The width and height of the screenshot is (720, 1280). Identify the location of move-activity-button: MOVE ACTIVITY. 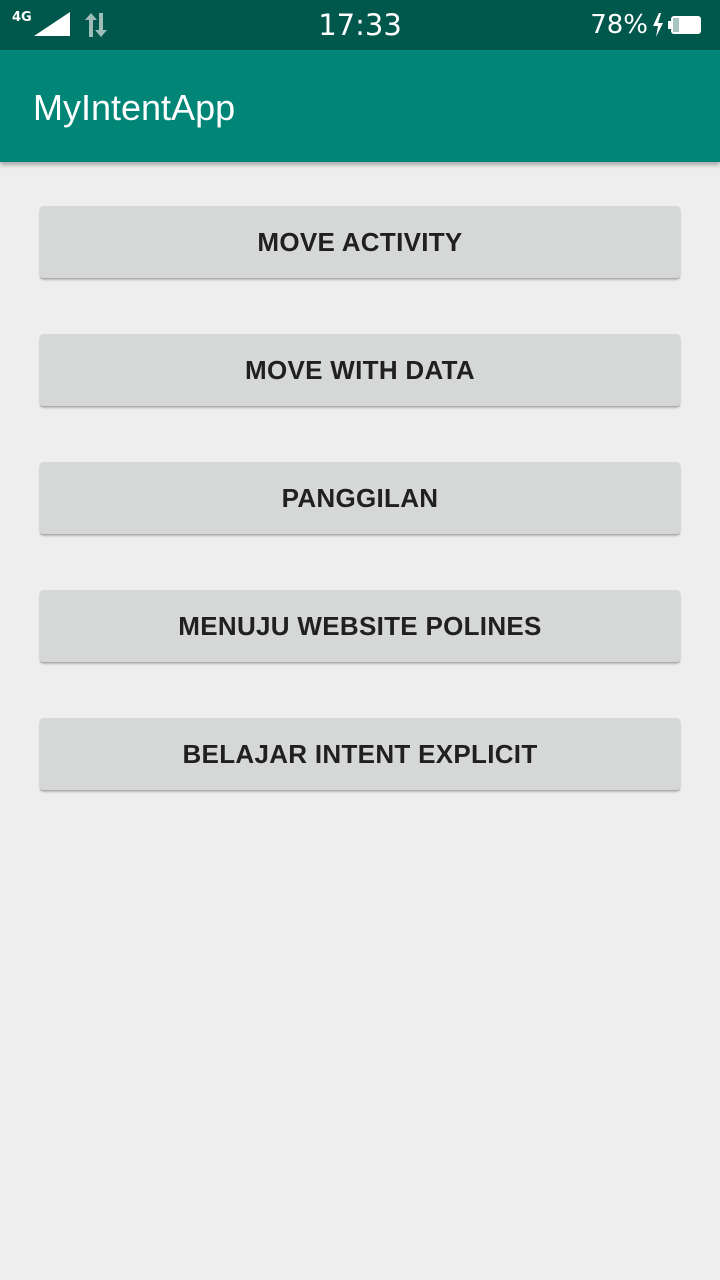
(360, 242).